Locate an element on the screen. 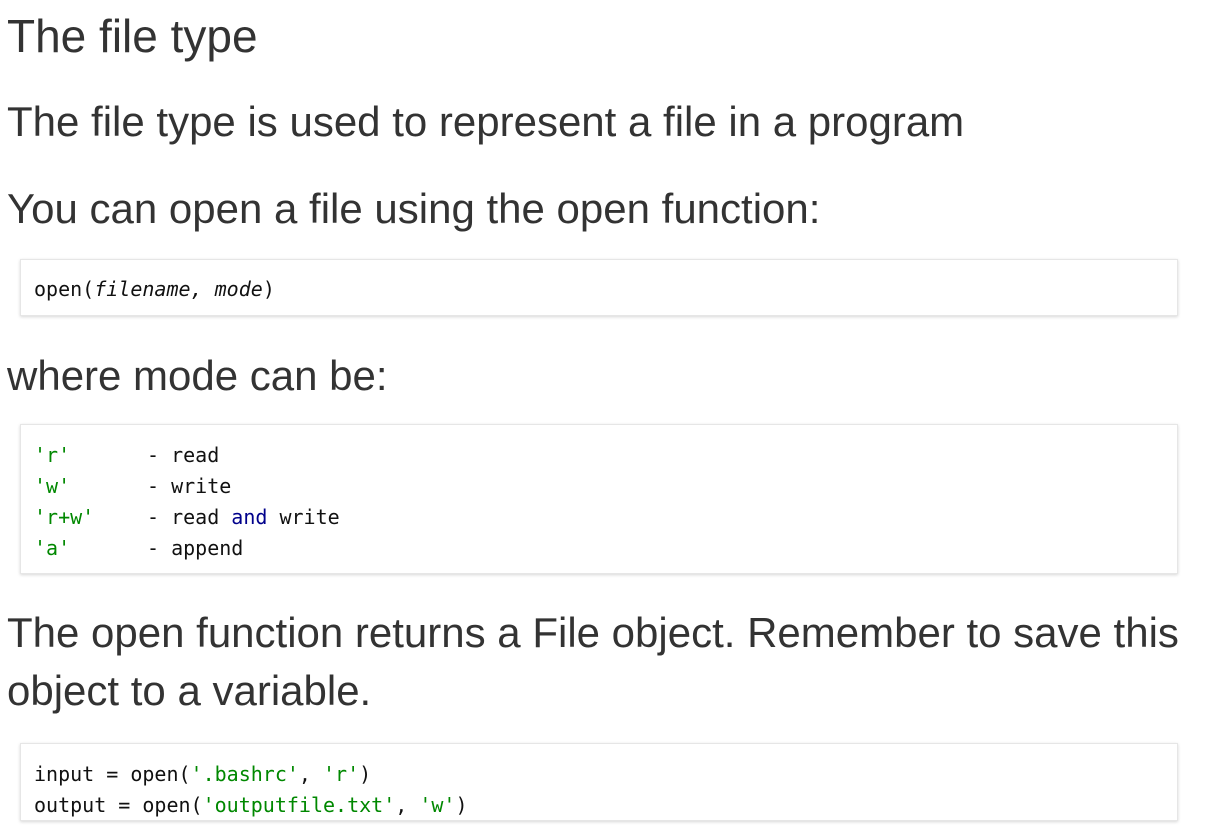 The image size is (1208, 839). code-string: 'r' is located at coordinates (341, 774).